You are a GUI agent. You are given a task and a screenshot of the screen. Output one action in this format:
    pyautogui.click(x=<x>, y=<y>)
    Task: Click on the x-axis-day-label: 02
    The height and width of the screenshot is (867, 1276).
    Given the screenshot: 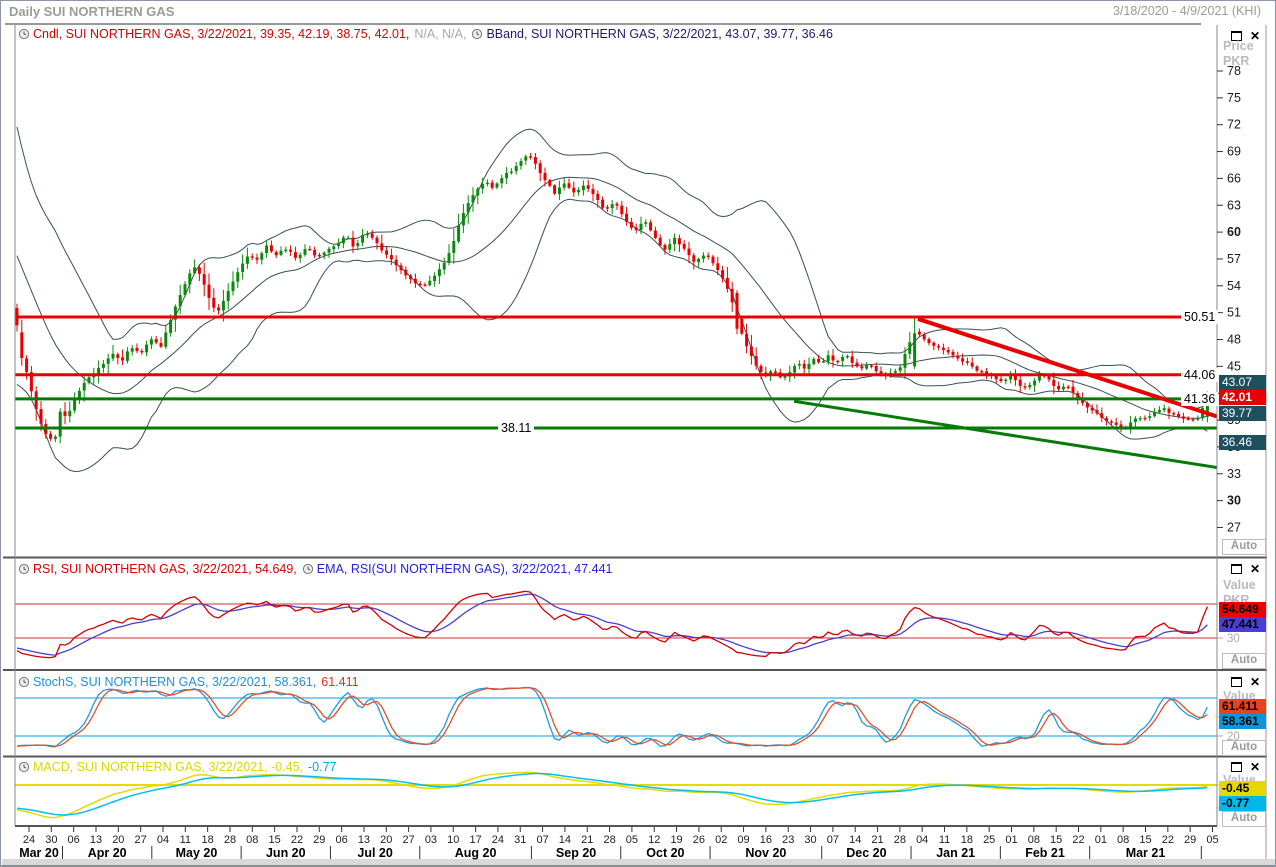 What is the action you would take?
    pyautogui.click(x=721, y=840)
    